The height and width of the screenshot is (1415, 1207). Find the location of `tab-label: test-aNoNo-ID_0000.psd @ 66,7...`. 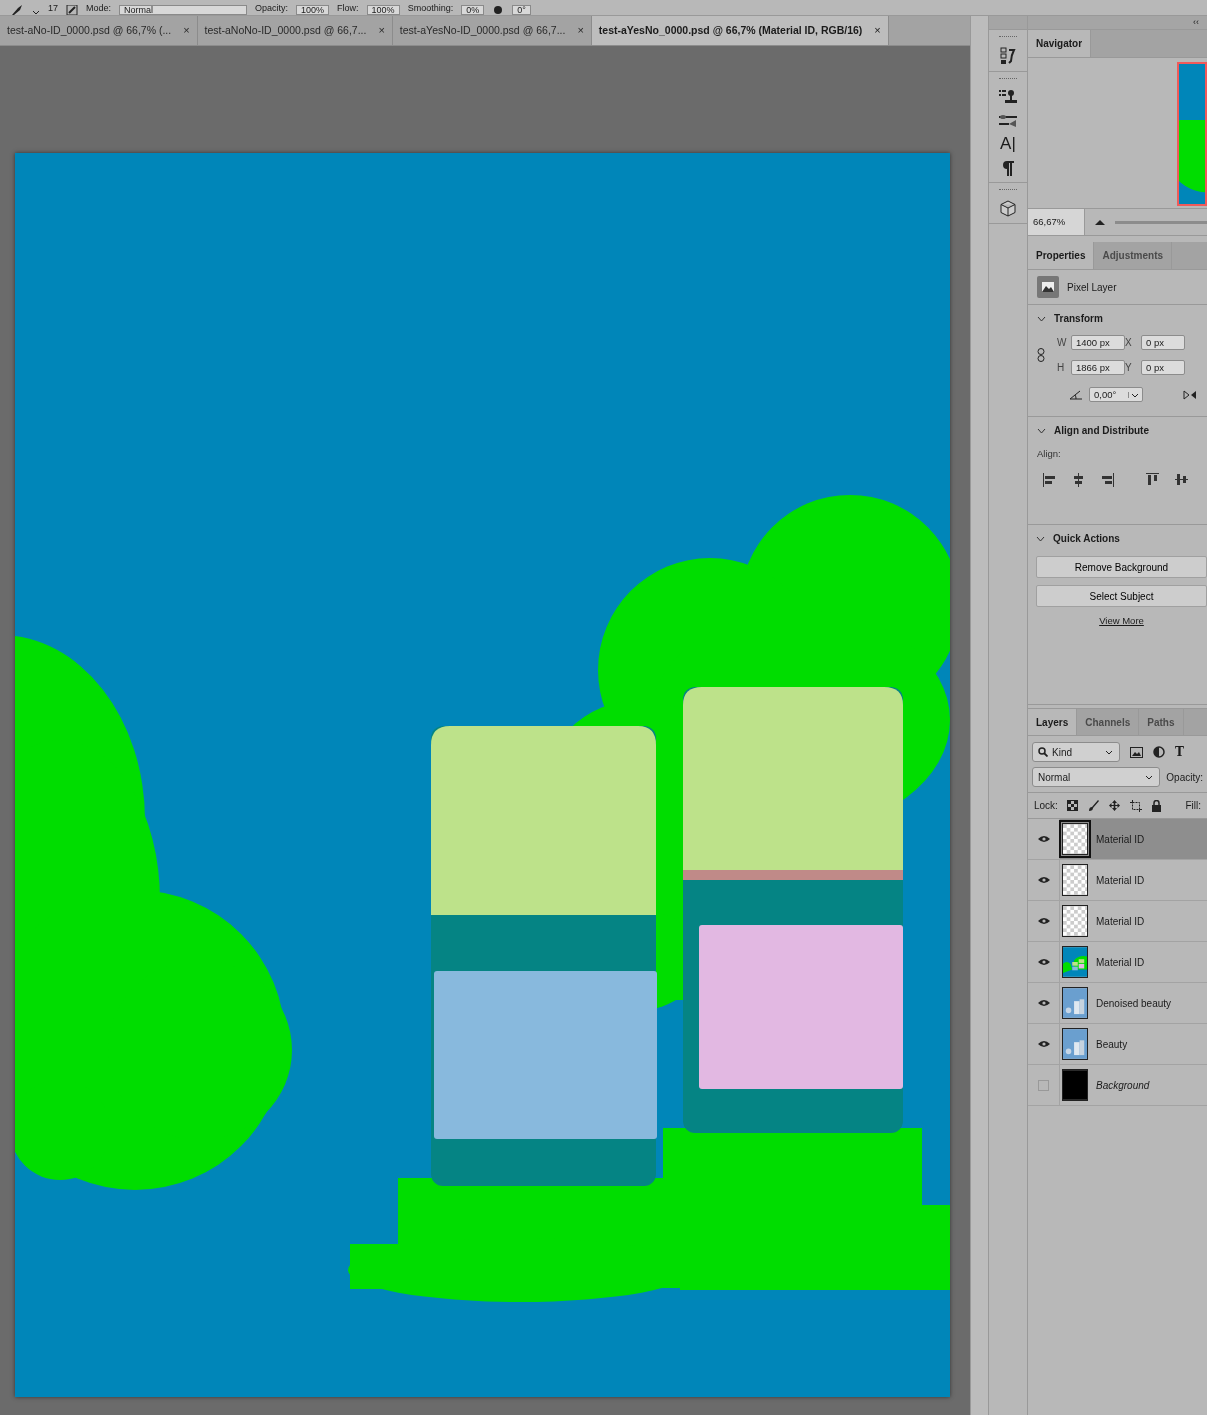

tab-label: test-aNoNo-ID_0000.psd @ 66,7... is located at coordinates (285, 30).